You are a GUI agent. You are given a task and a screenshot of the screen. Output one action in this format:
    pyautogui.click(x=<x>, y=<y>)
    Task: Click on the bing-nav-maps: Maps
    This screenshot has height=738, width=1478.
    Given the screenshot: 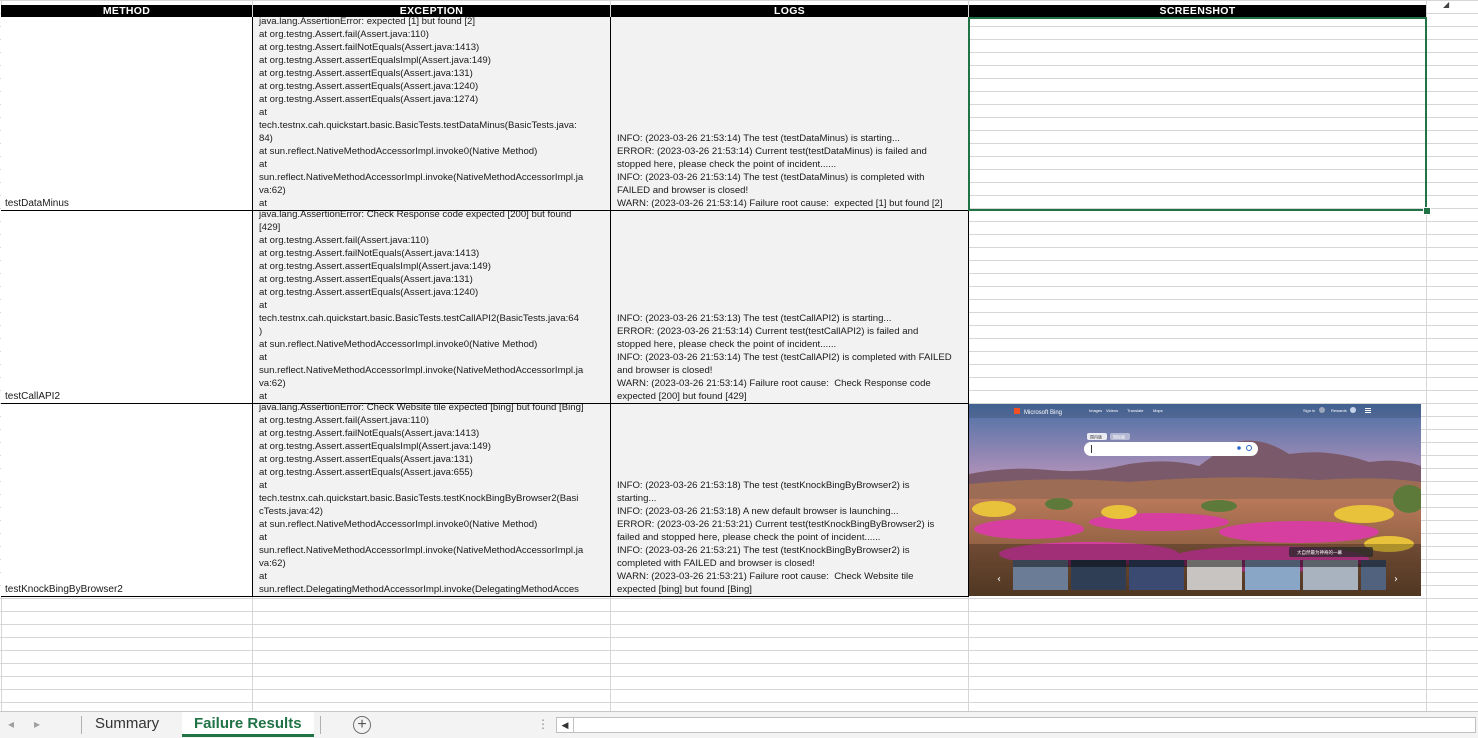 What is the action you would take?
    pyautogui.click(x=1158, y=410)
    